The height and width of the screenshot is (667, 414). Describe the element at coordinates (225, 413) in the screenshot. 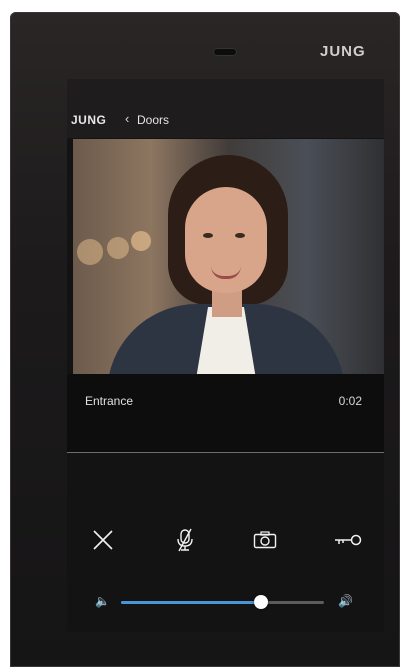

I see `call-info-bar` at that location.